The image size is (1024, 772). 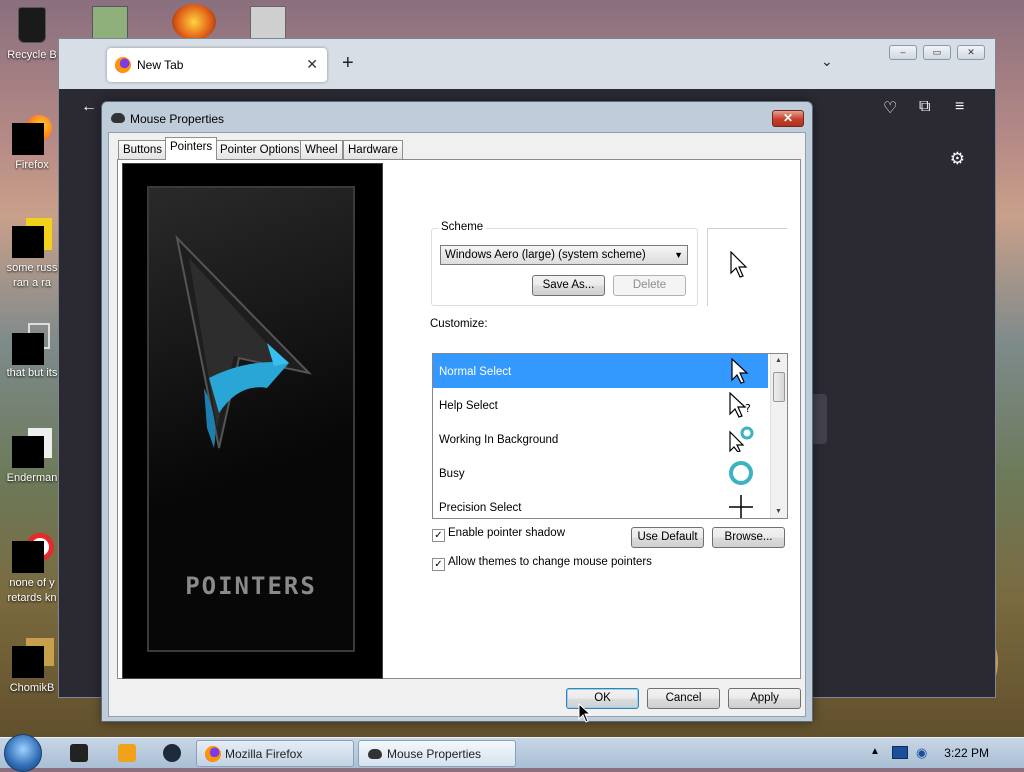 What do you see at coordinates (778, 436) in the screenshot?
I see `list-scrollbar: ▲ ▼` at bounding box center [778, 436].